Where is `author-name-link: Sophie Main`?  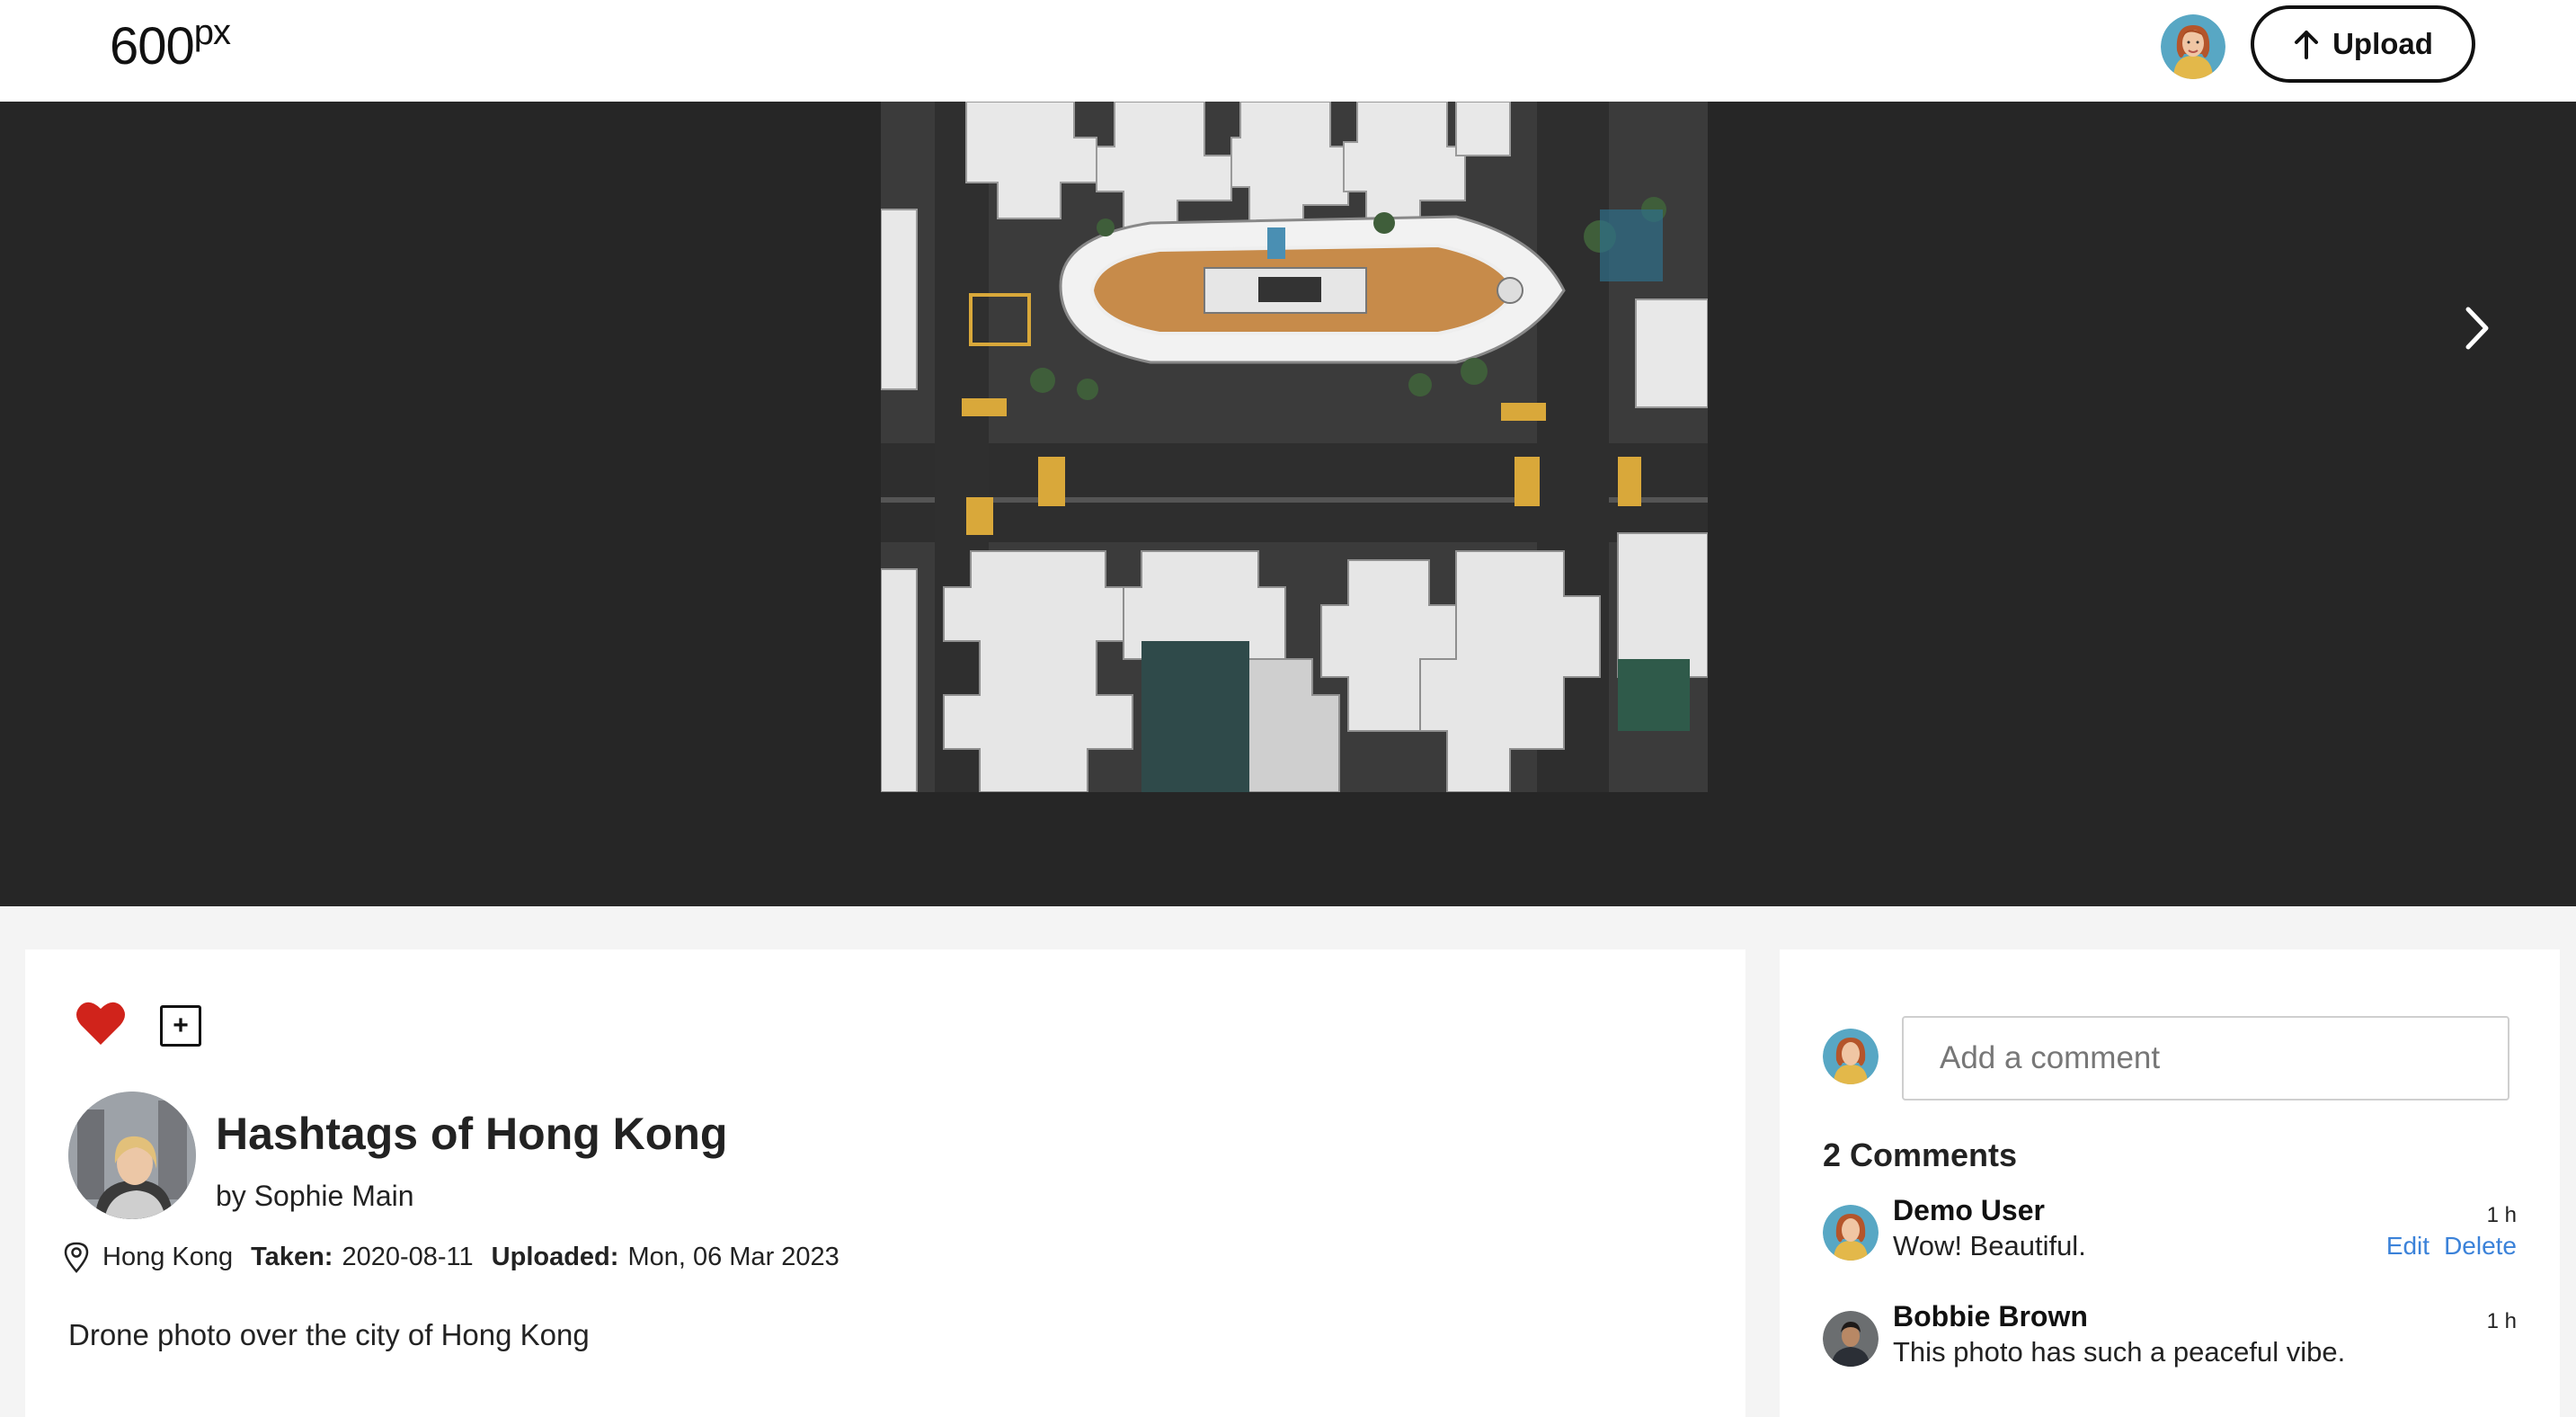 author-name-link: Sophie Main is located at coordinates (334, 1196).